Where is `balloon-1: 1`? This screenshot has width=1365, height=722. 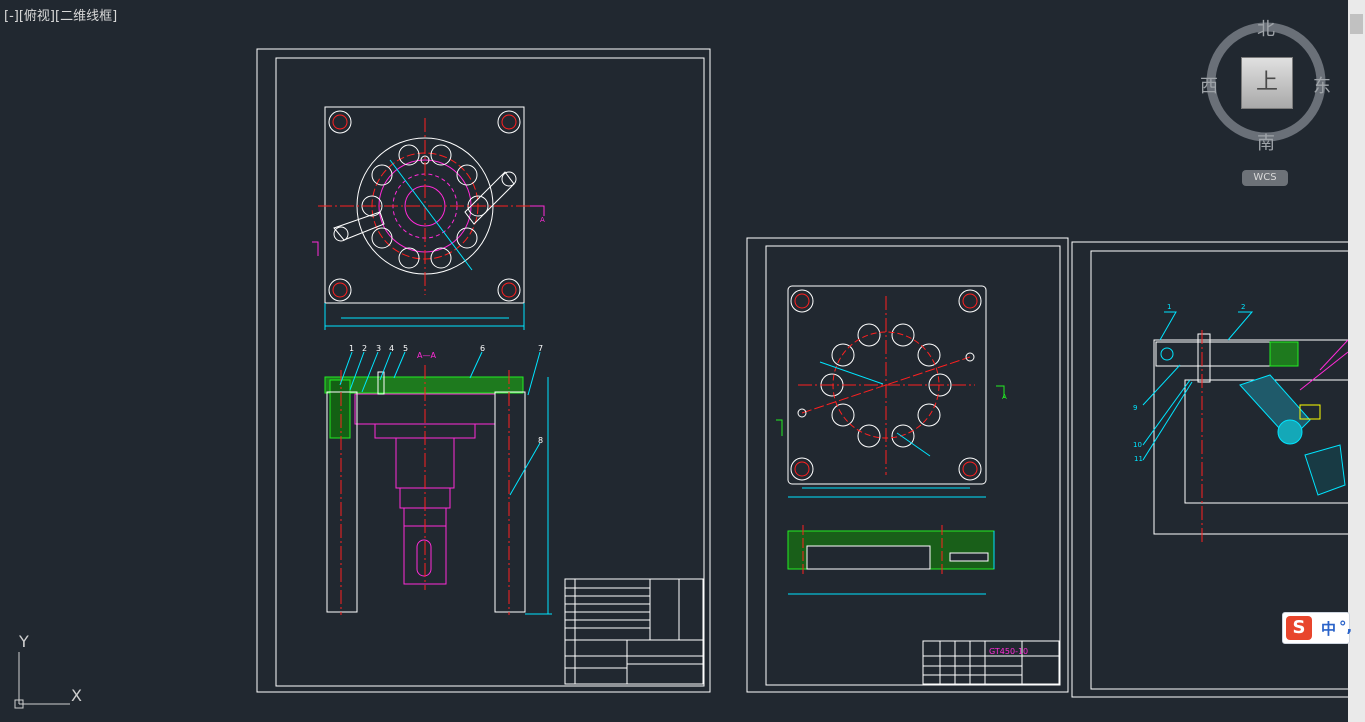
balloon-1: 1 is located at coordinates (351, 348).